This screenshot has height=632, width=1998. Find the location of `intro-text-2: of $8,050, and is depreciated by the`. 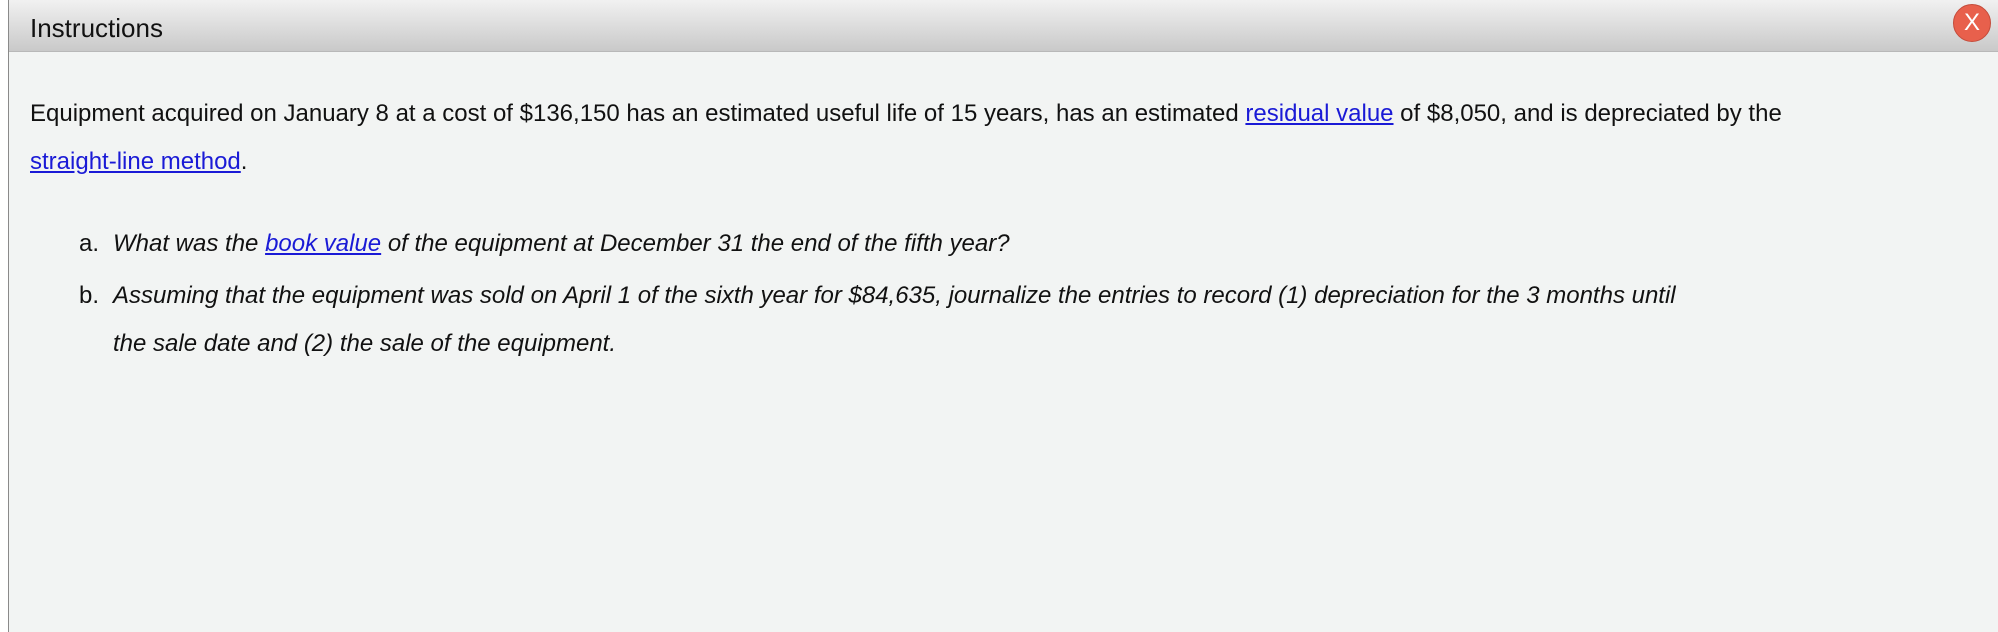

intro-text-2: of $8,050, and is depreciated by the is located at coordinates (1587, 113).